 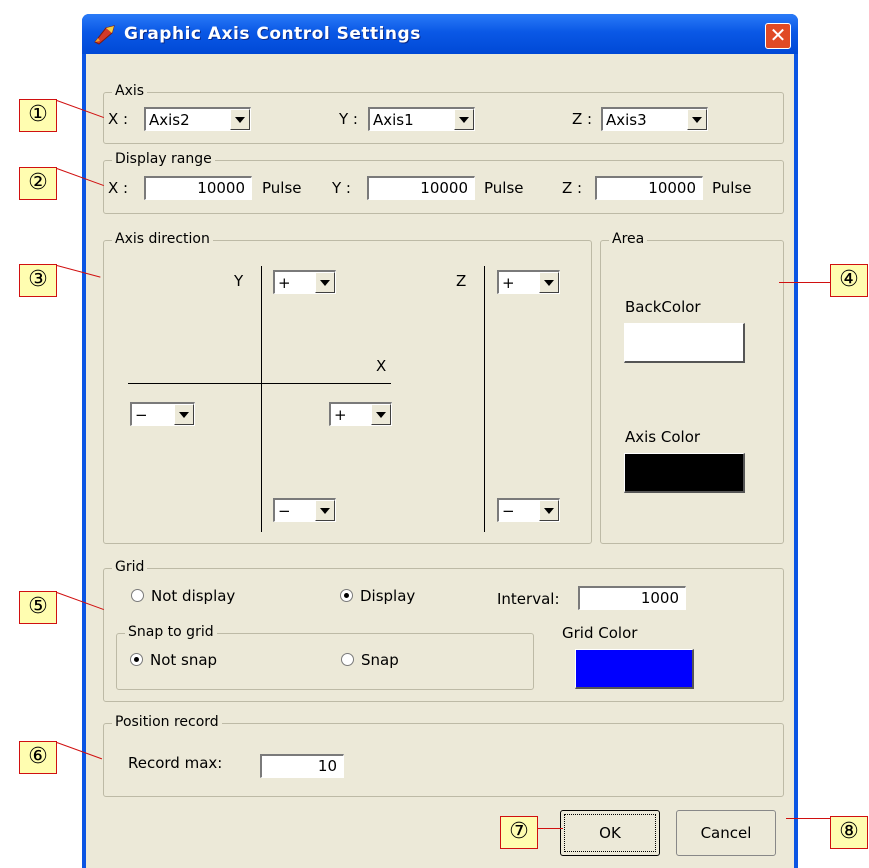 I want to click on callout-5: ⑤, so click(x=38, y=607).